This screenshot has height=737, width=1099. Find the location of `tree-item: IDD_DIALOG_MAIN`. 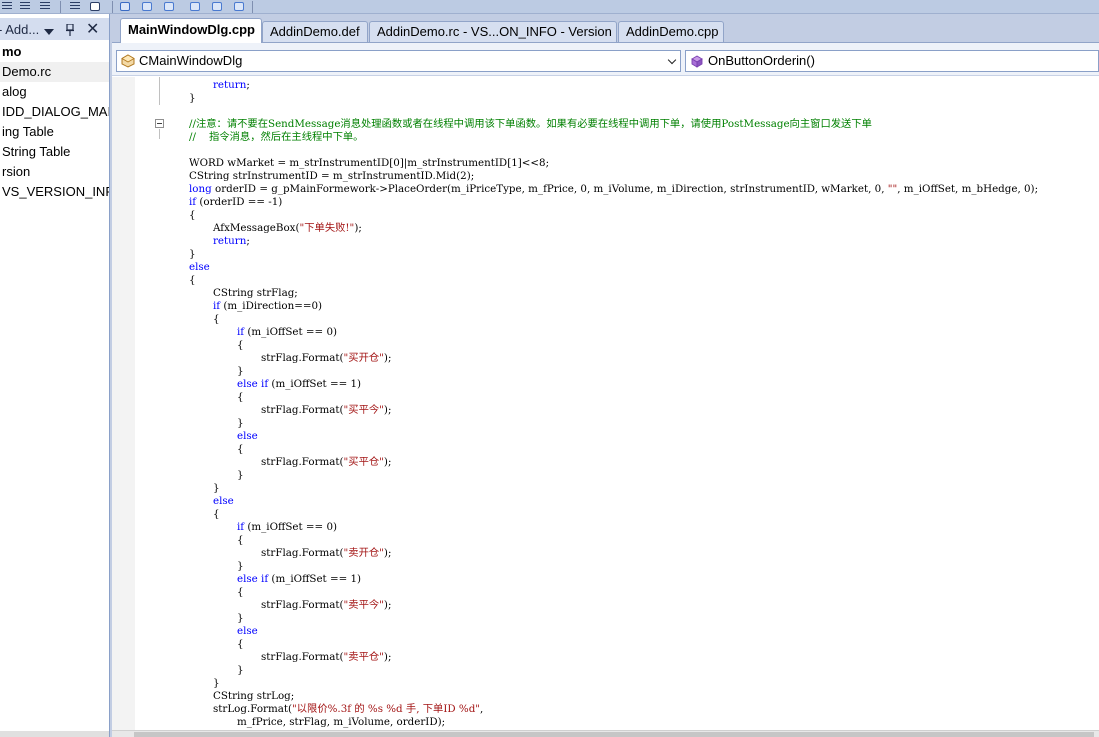

tree-item: IDD_DIALOG_MAIN is located at coordinates (54, 112).